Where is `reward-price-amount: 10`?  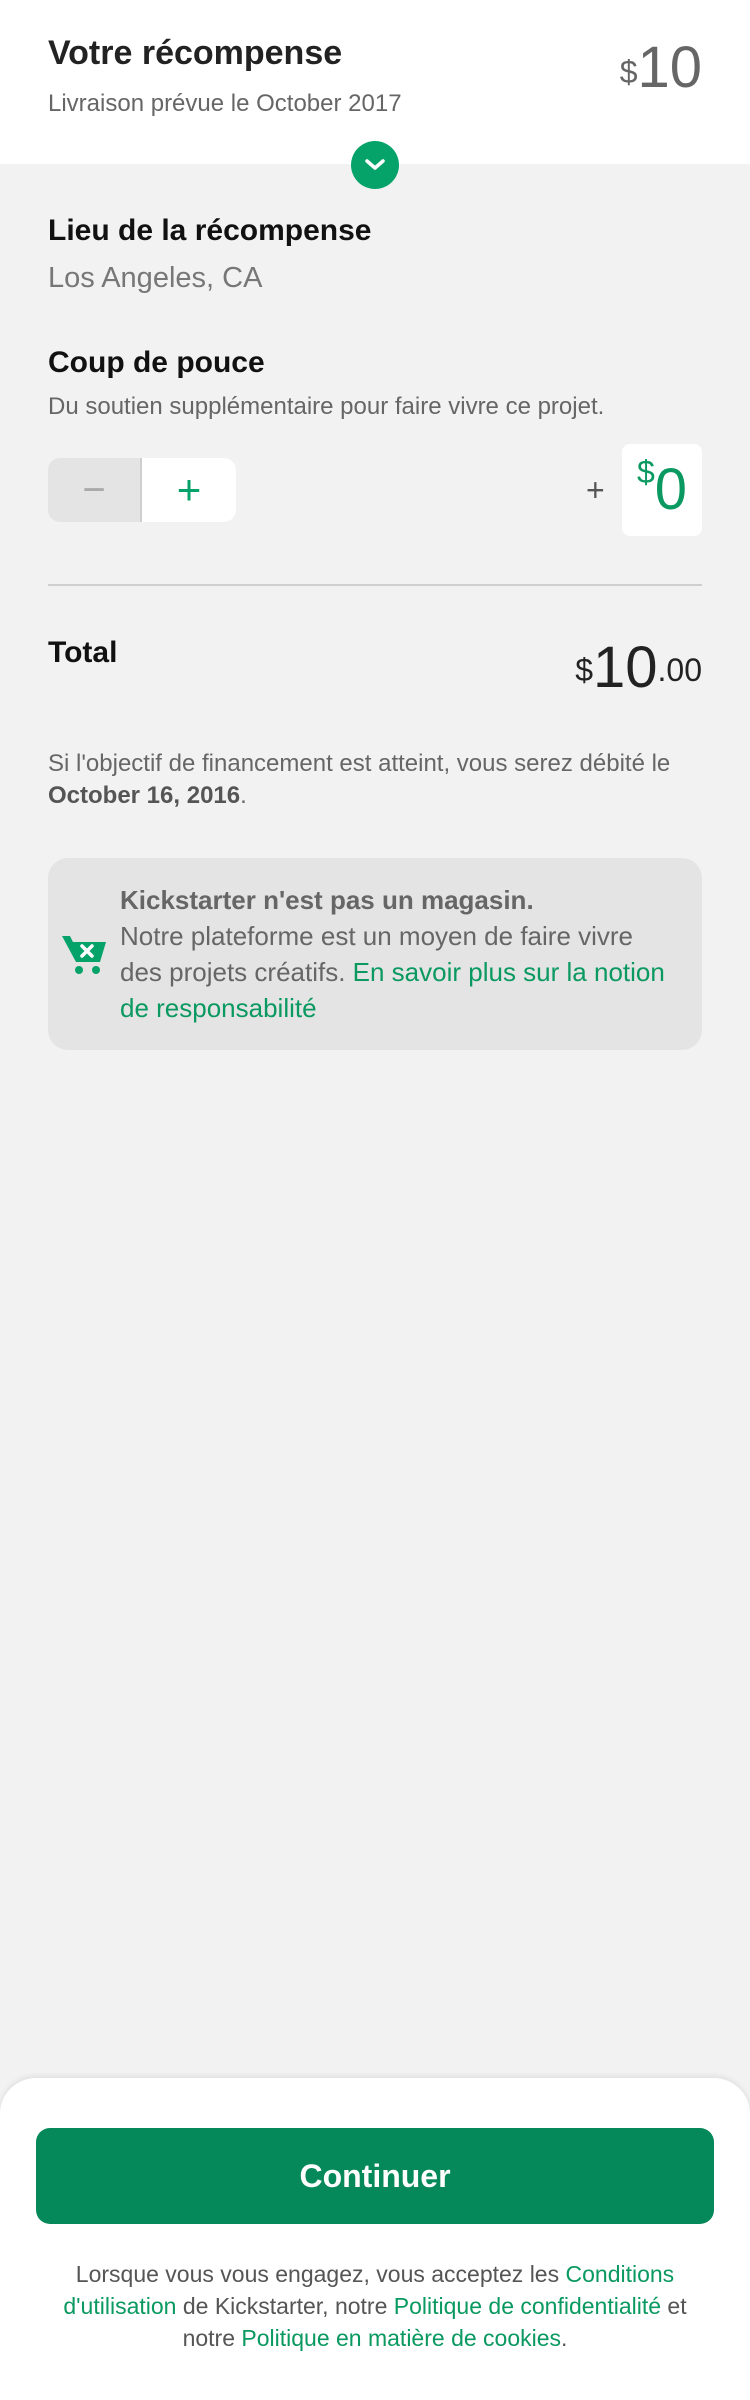
reward-price-amount: 10 is located at coordinates (669, 67).